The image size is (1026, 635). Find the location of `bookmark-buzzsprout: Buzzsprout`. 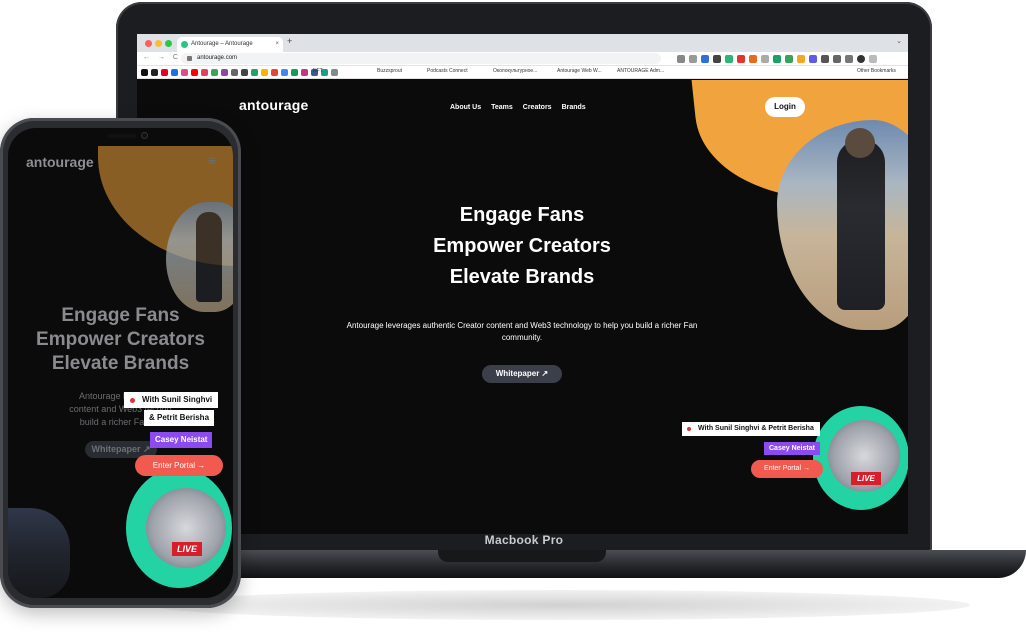

bookmark-buzzsprout: Buzzsprout is located at coordinates (389, 71).